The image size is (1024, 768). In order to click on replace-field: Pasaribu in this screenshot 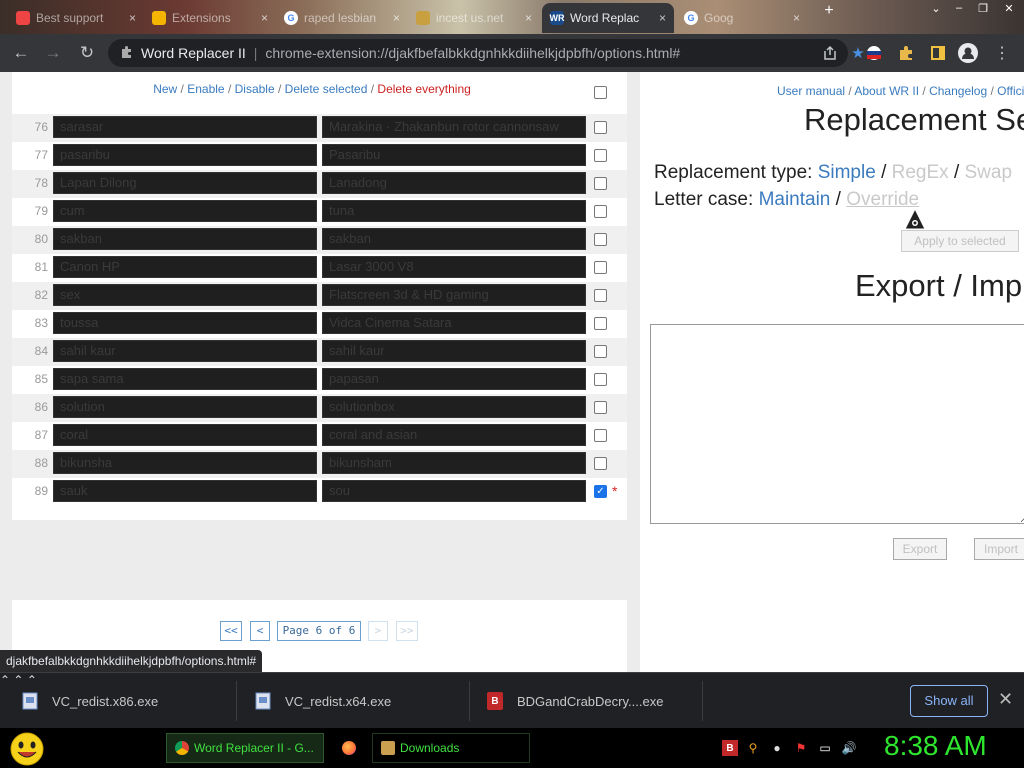, I will do `click(454, 155)`.